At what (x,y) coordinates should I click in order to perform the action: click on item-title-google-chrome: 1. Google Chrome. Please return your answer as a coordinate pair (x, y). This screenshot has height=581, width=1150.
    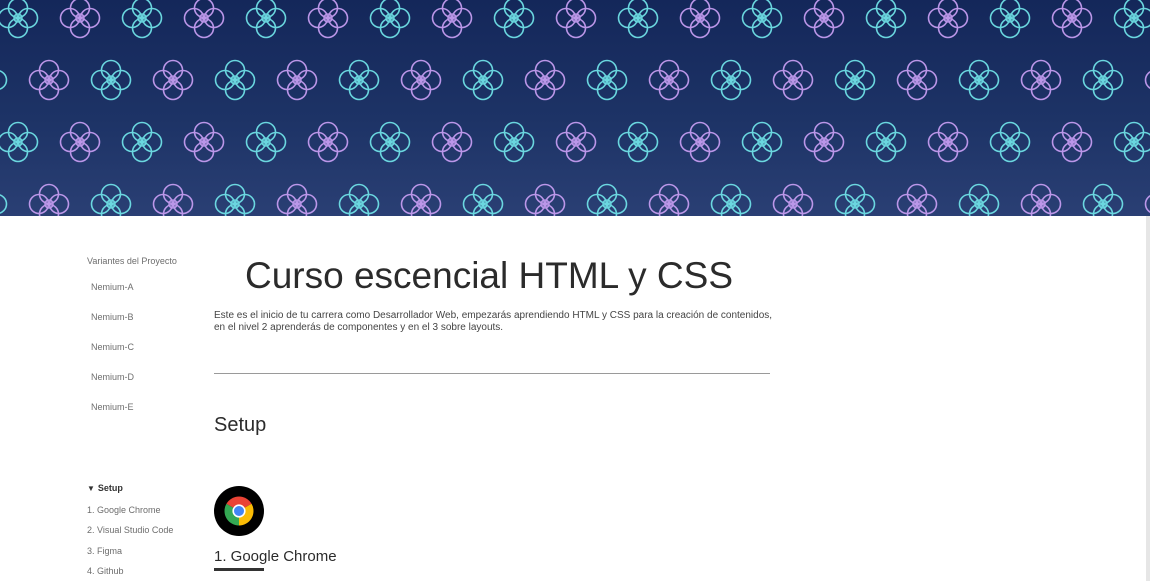
    Looking at the image, I should click on (275, 556).